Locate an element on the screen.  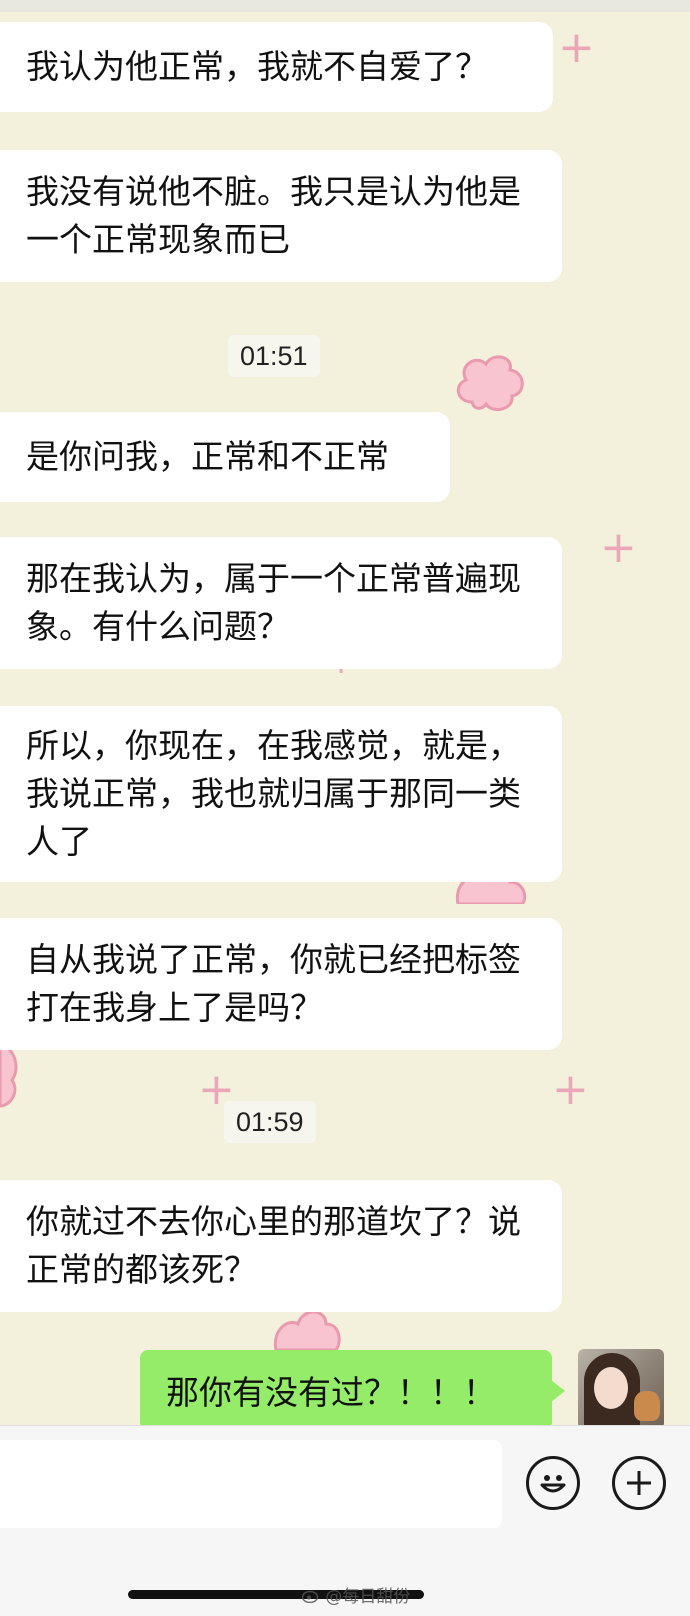
message-bubble: 你就过不去你心里的那道坎了？说正常的都该死？ is located at coordinates (281, 1246).